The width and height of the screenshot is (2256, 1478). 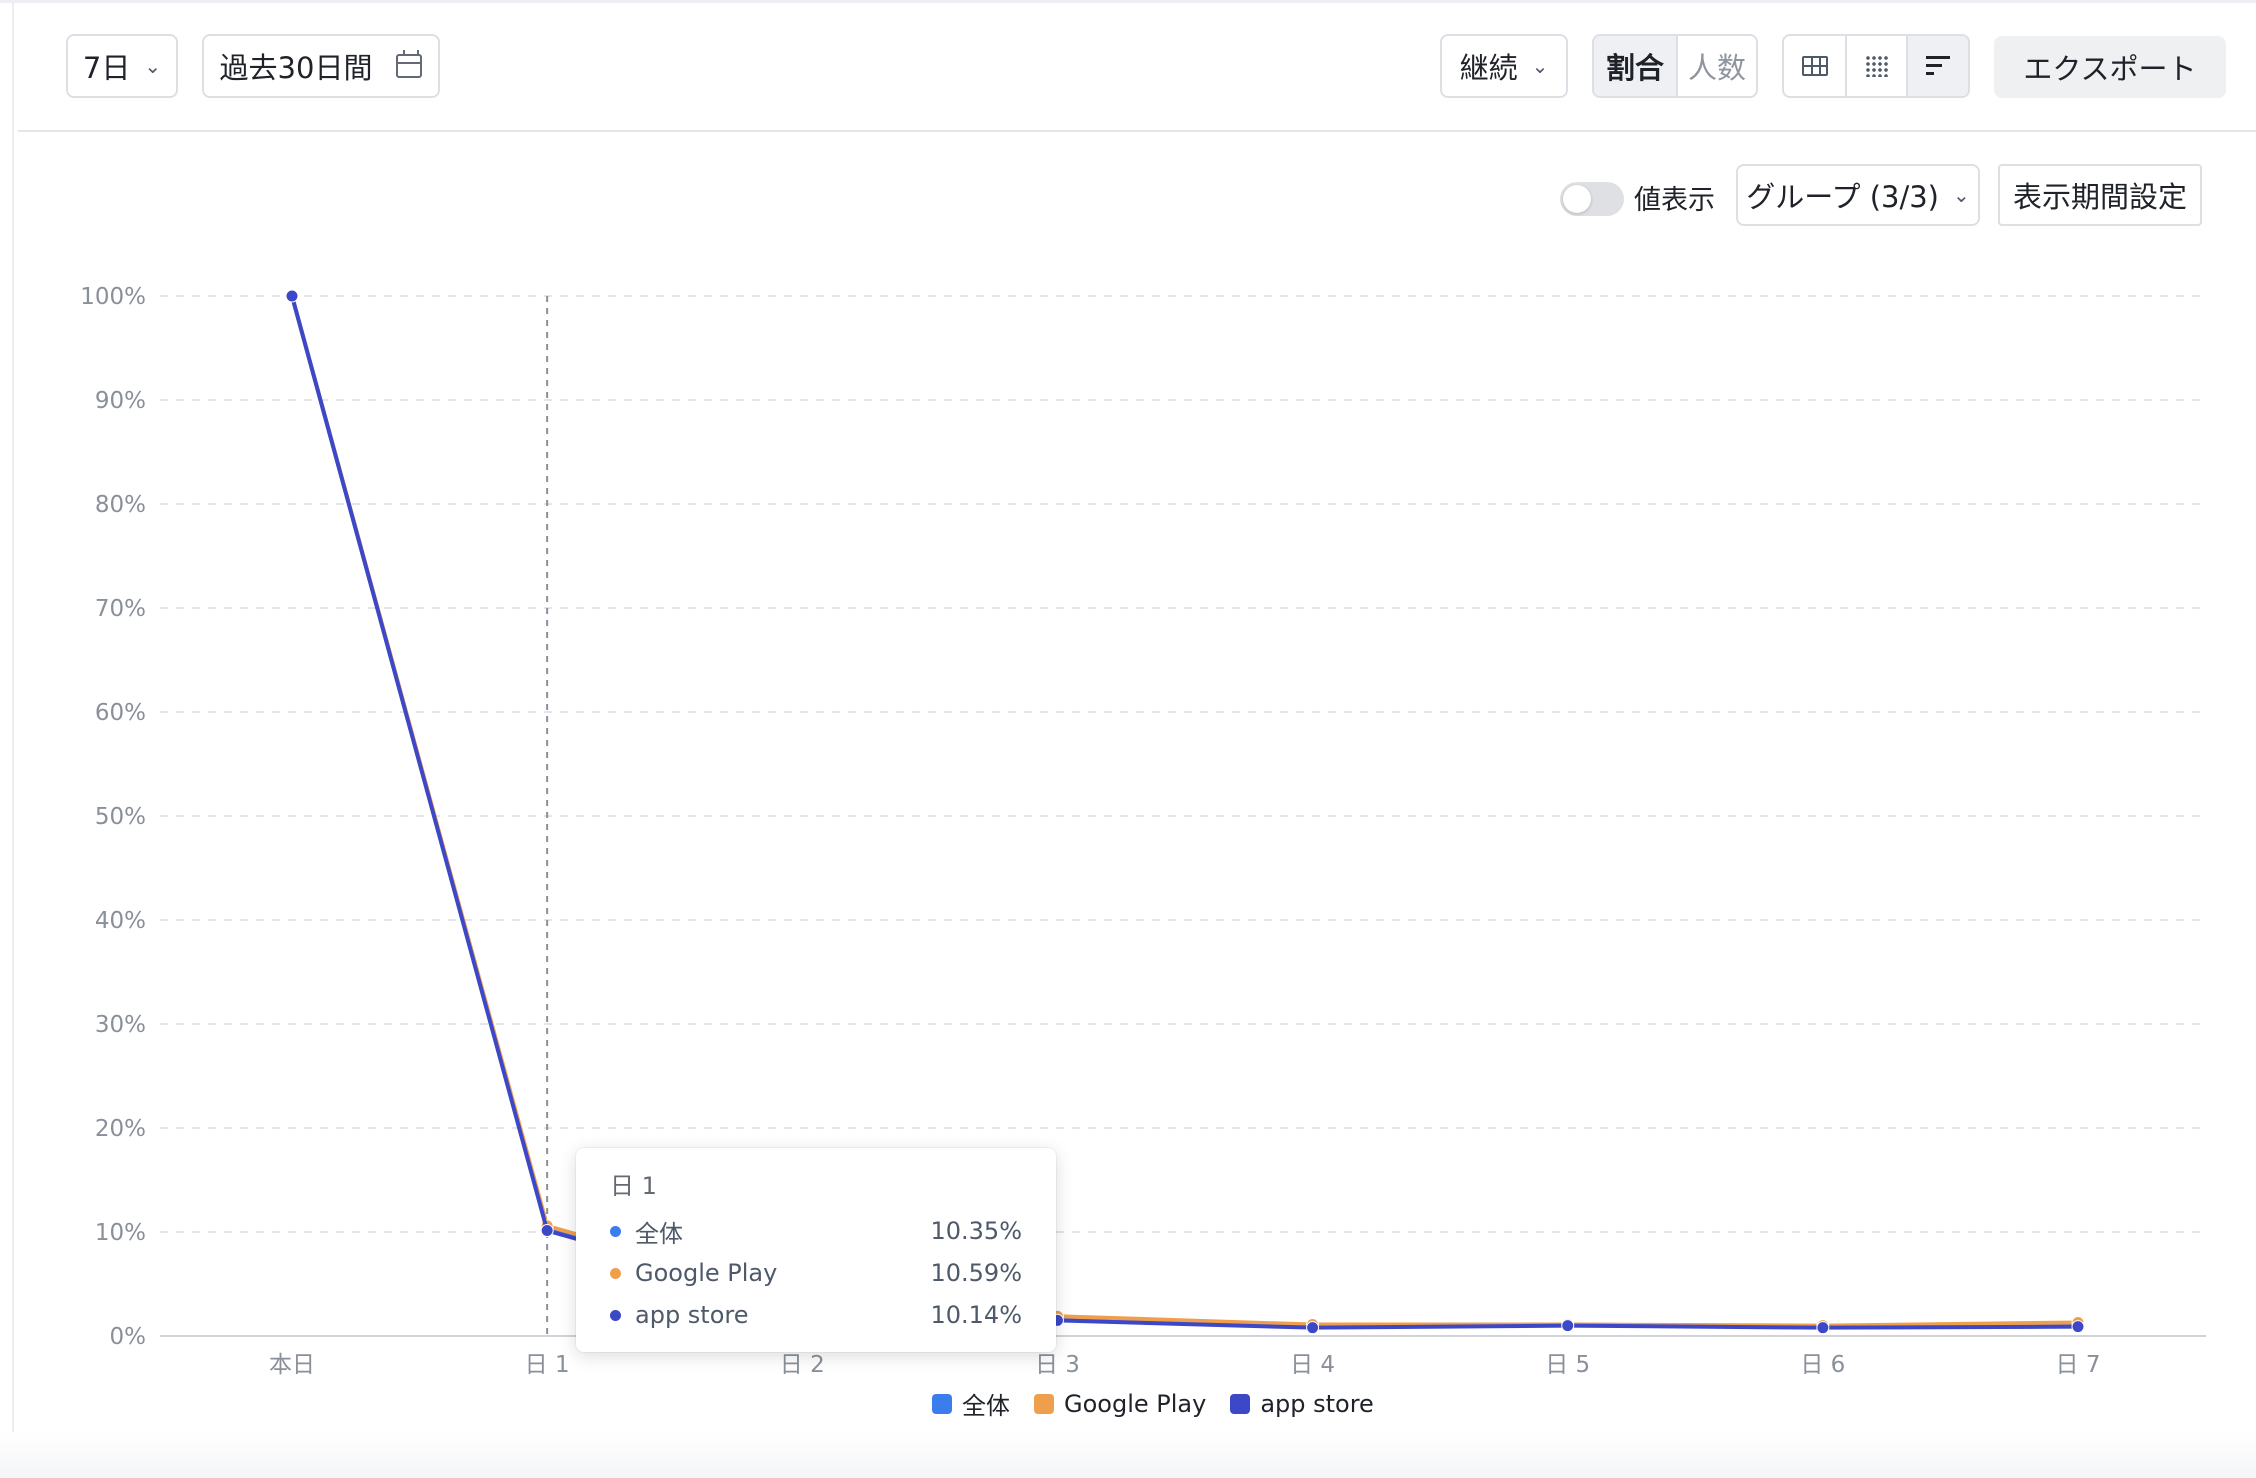 I want to click on bottom-edge, so click(x=1128, y=1455).